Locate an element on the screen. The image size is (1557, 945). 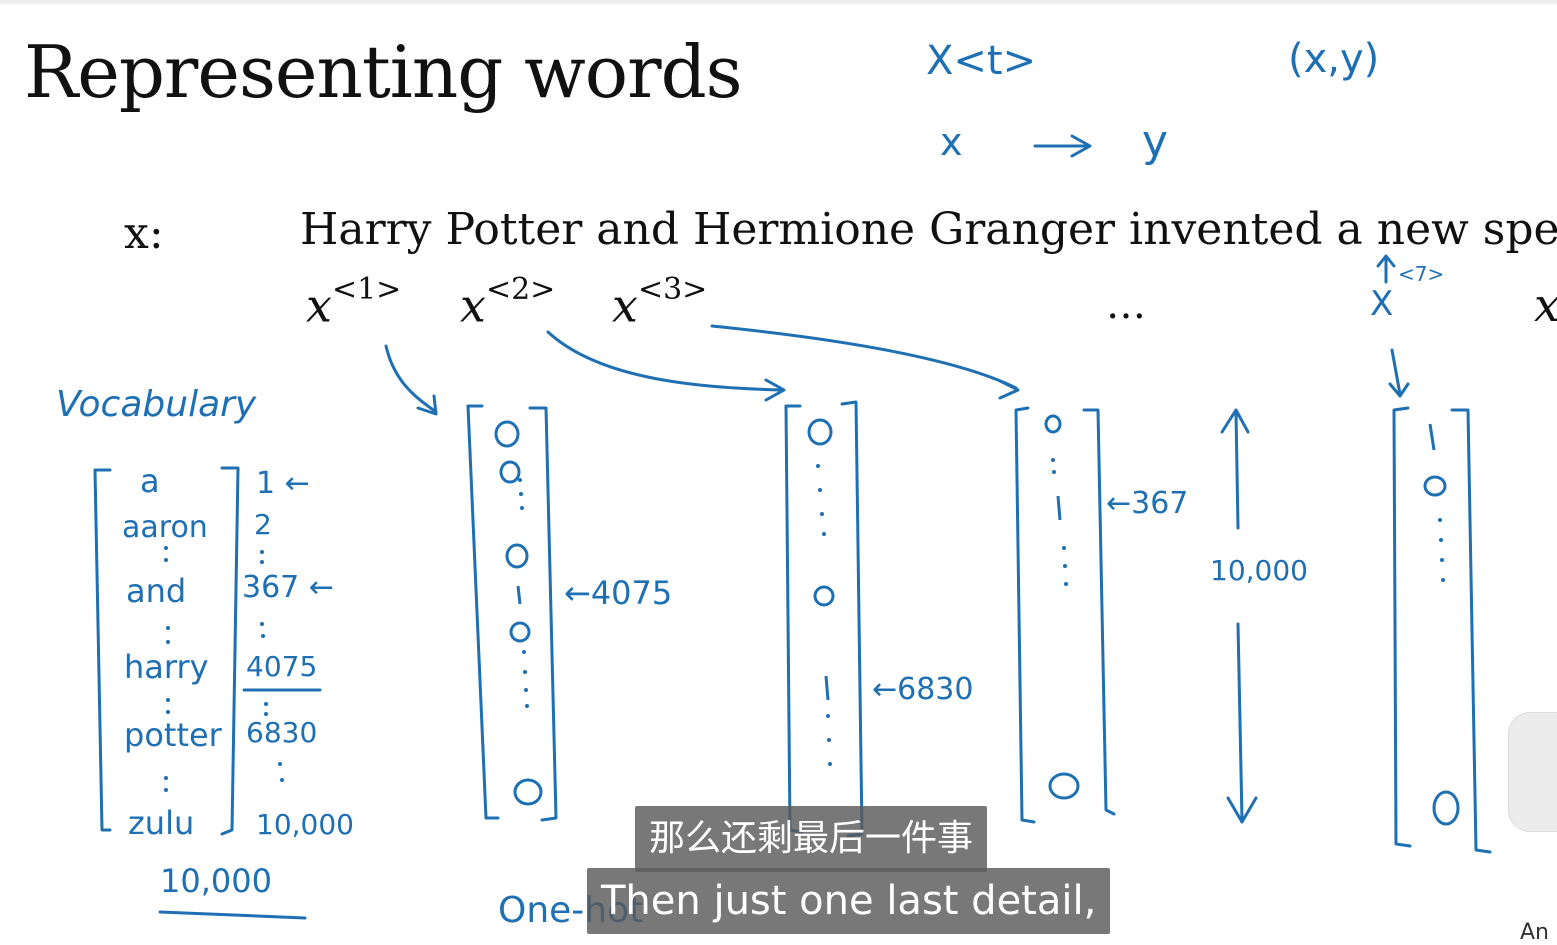
vocab-index-5: 6830 is located at coordinates (282, 732).